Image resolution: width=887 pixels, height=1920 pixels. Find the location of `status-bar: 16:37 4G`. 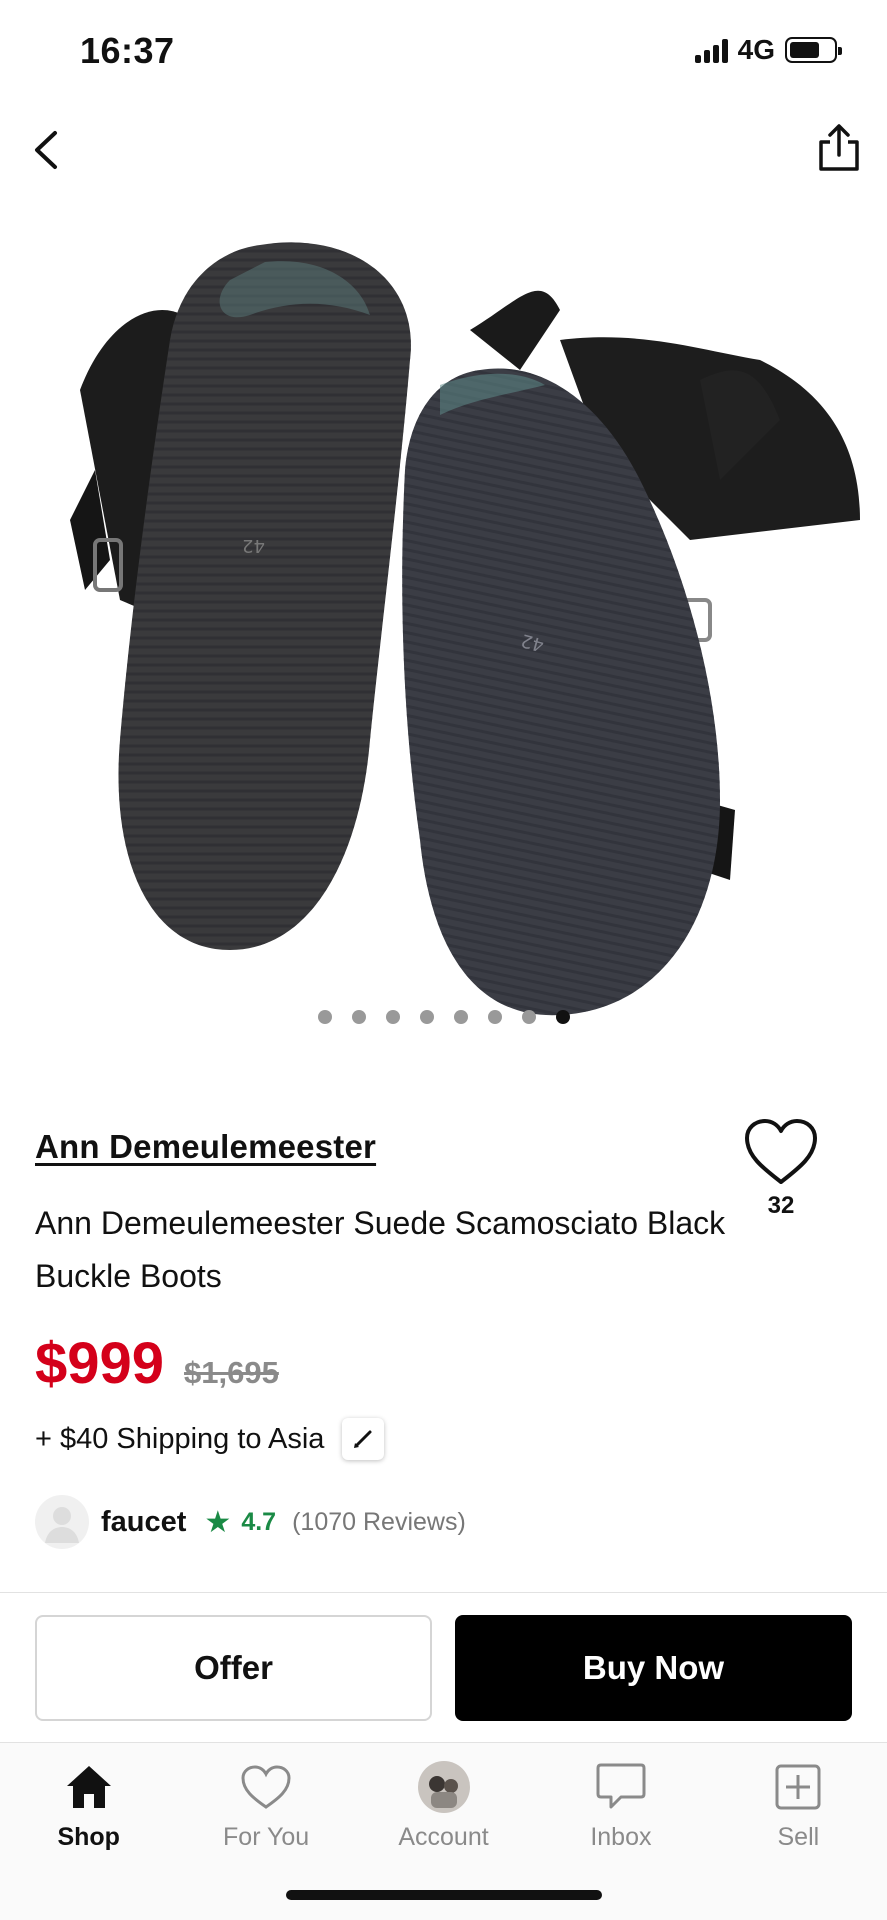

status-bar: 16:37 4G is located at coordinates (443, 50).